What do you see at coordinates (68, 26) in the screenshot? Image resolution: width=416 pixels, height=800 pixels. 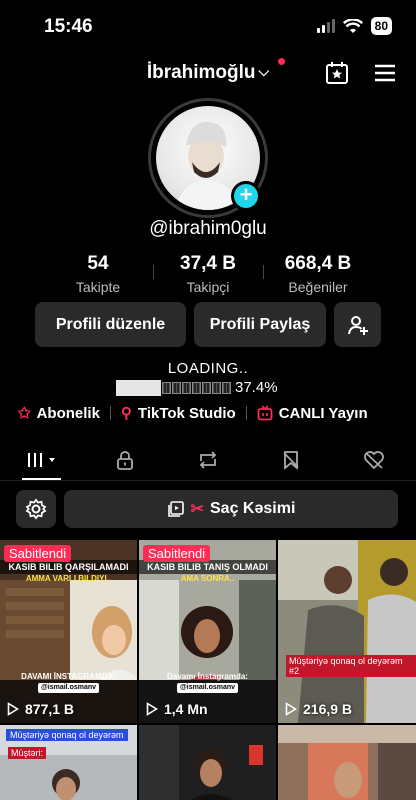 I see `status-time: 15:46` at bounding box center [68, 26].